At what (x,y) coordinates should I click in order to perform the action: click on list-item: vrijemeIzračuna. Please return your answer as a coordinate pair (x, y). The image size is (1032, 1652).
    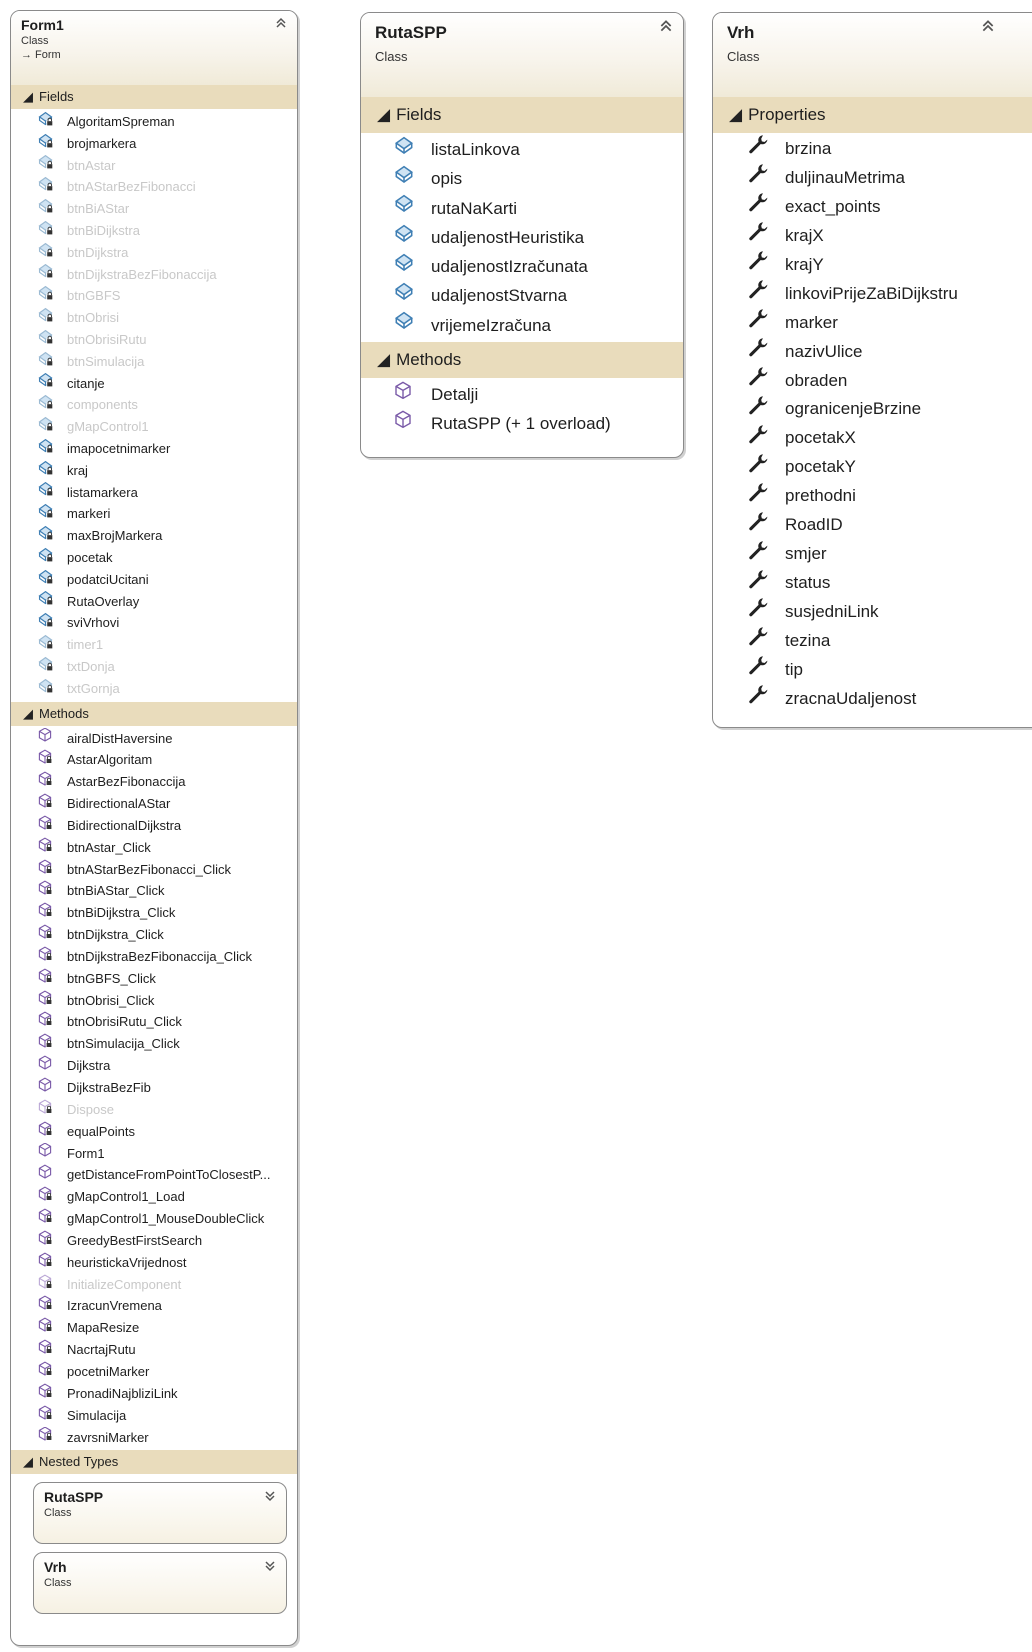
    Looking at the image, I should click on (522, 325).